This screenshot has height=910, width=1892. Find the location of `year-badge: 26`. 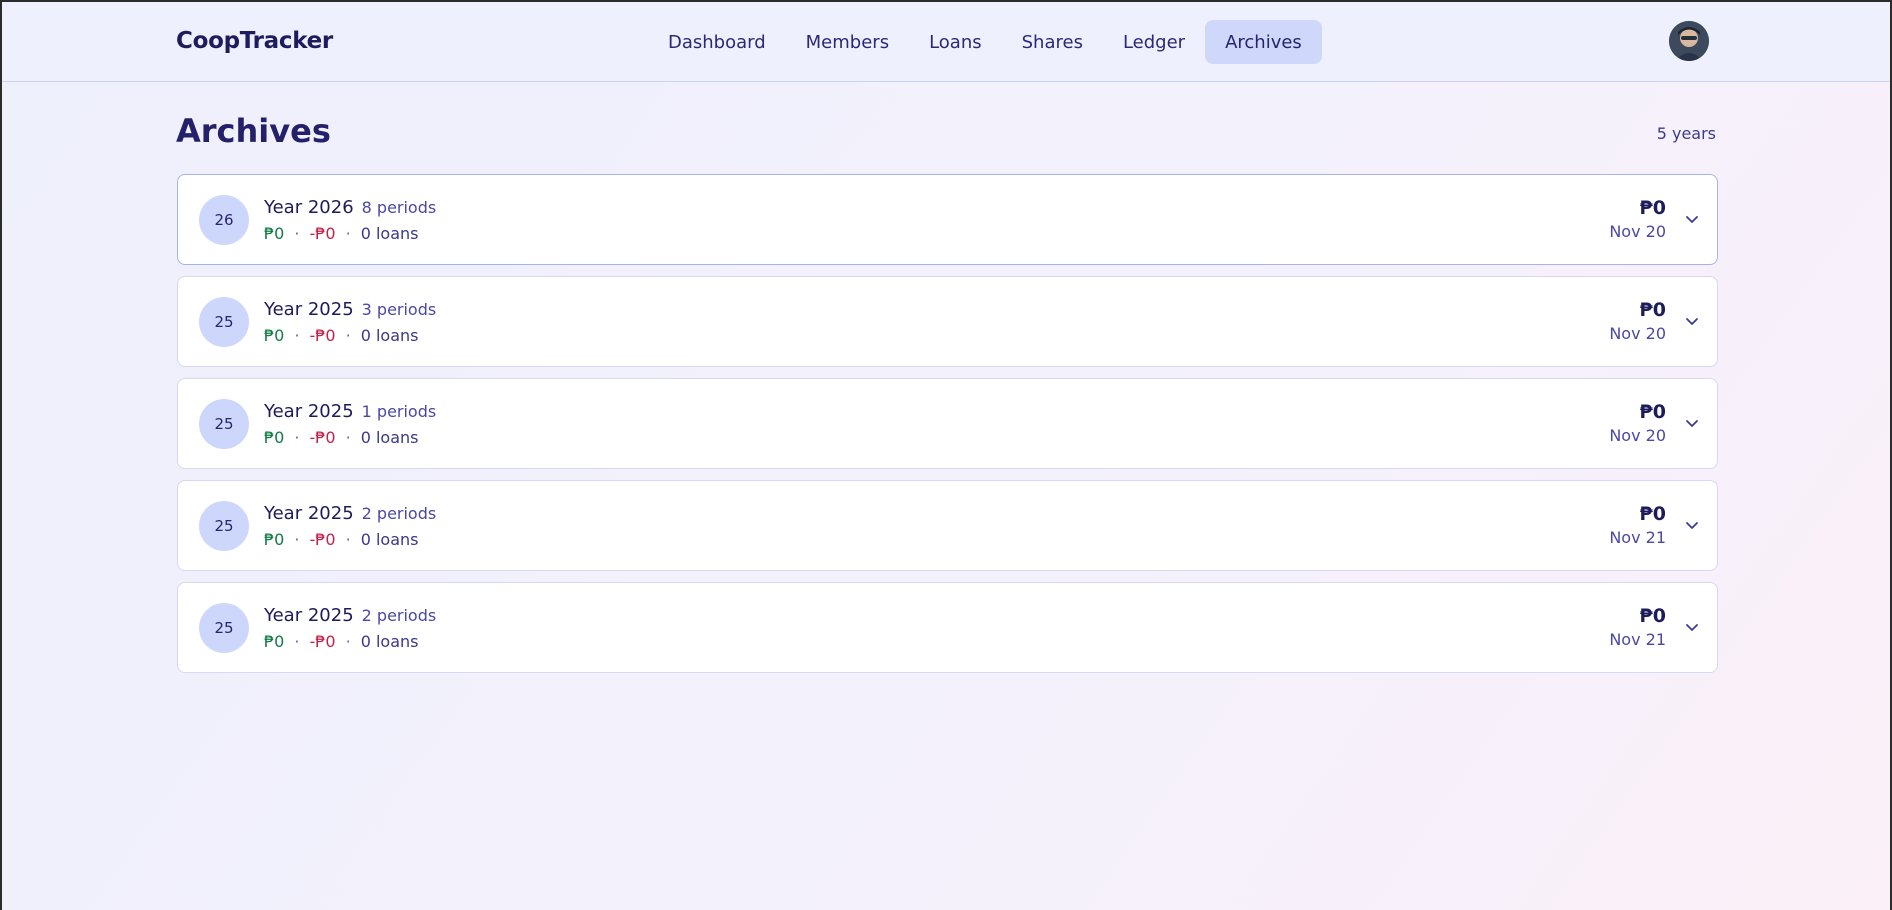

year-badge: 26 is located at coordinates (224, 220).